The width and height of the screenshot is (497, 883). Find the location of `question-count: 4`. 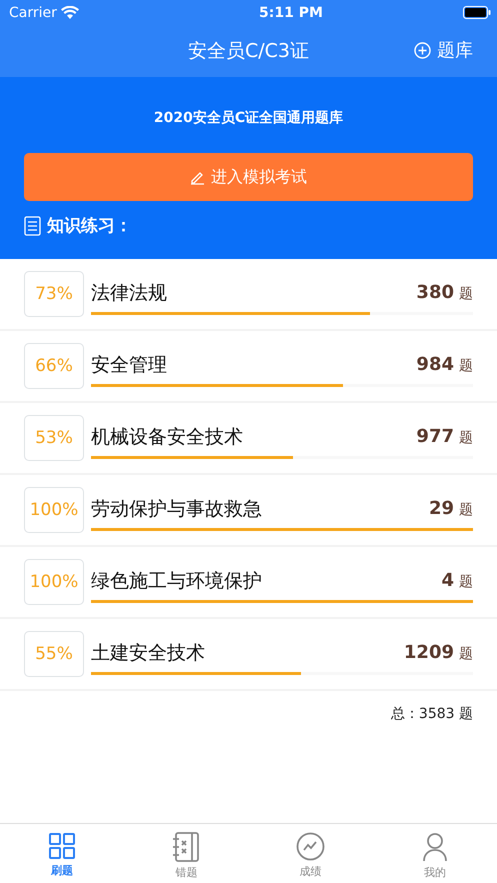

question-count: 4 is located at coordinates (447, 580).